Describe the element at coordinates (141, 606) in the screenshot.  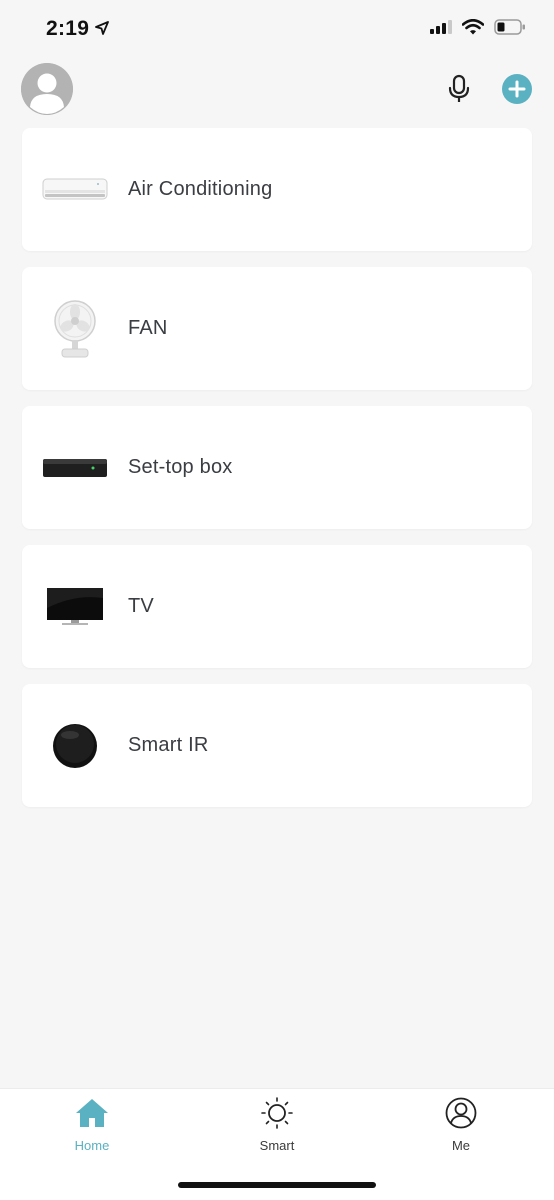
I see `device-name: TV` at that location.